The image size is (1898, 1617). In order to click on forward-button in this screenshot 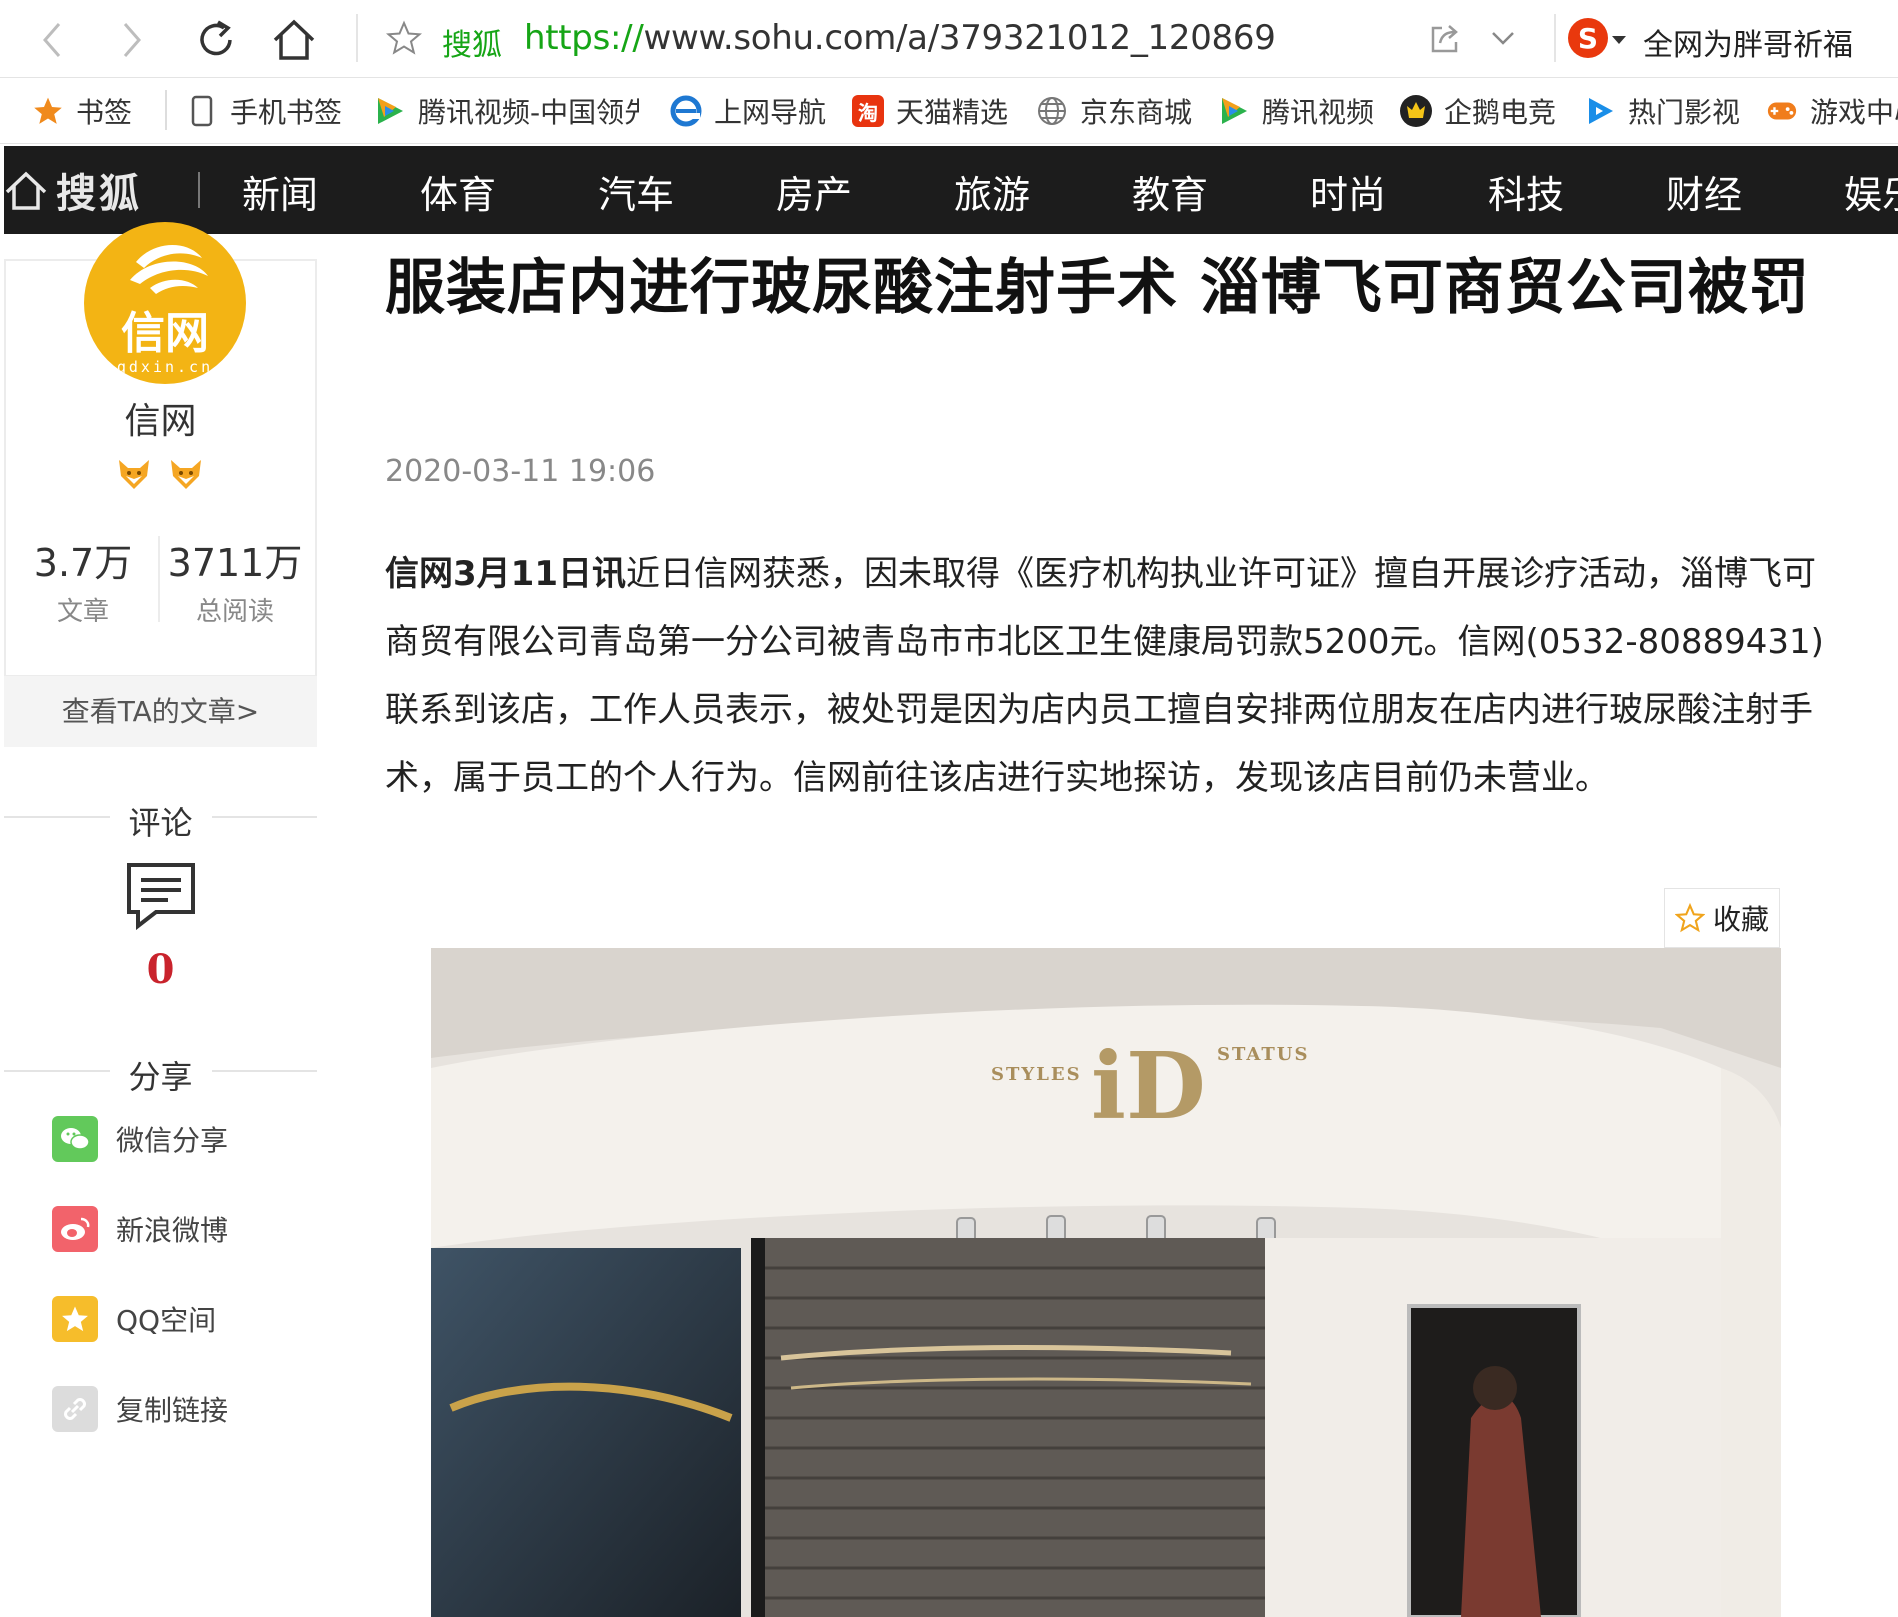, I will do `click(132, 40)`.